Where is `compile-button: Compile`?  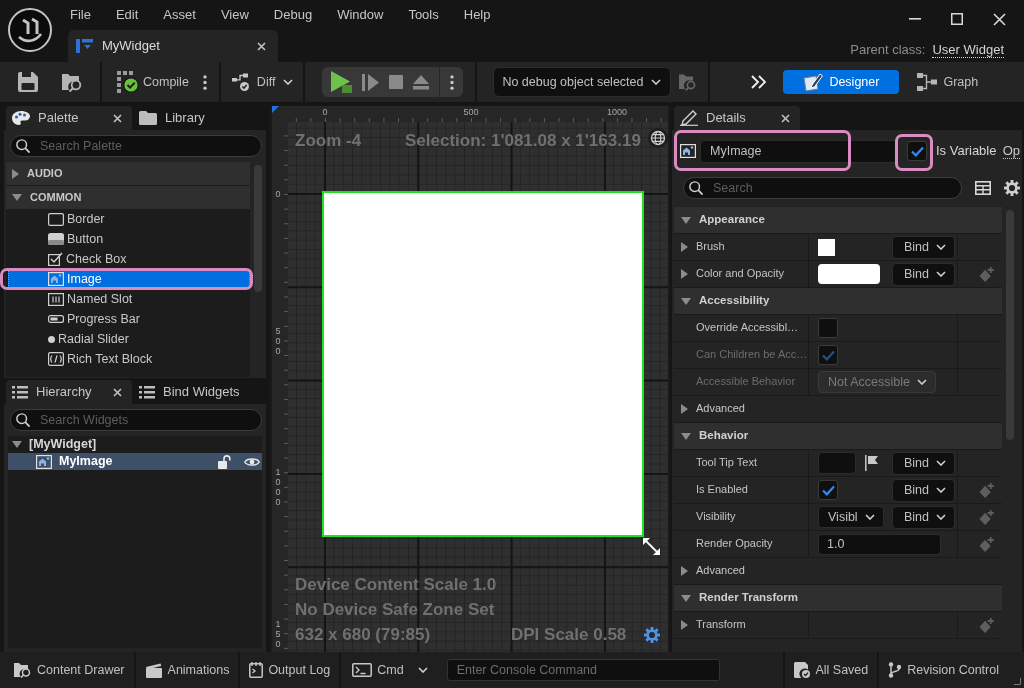 compile-button: Compile is located at coordinates (153, 82).